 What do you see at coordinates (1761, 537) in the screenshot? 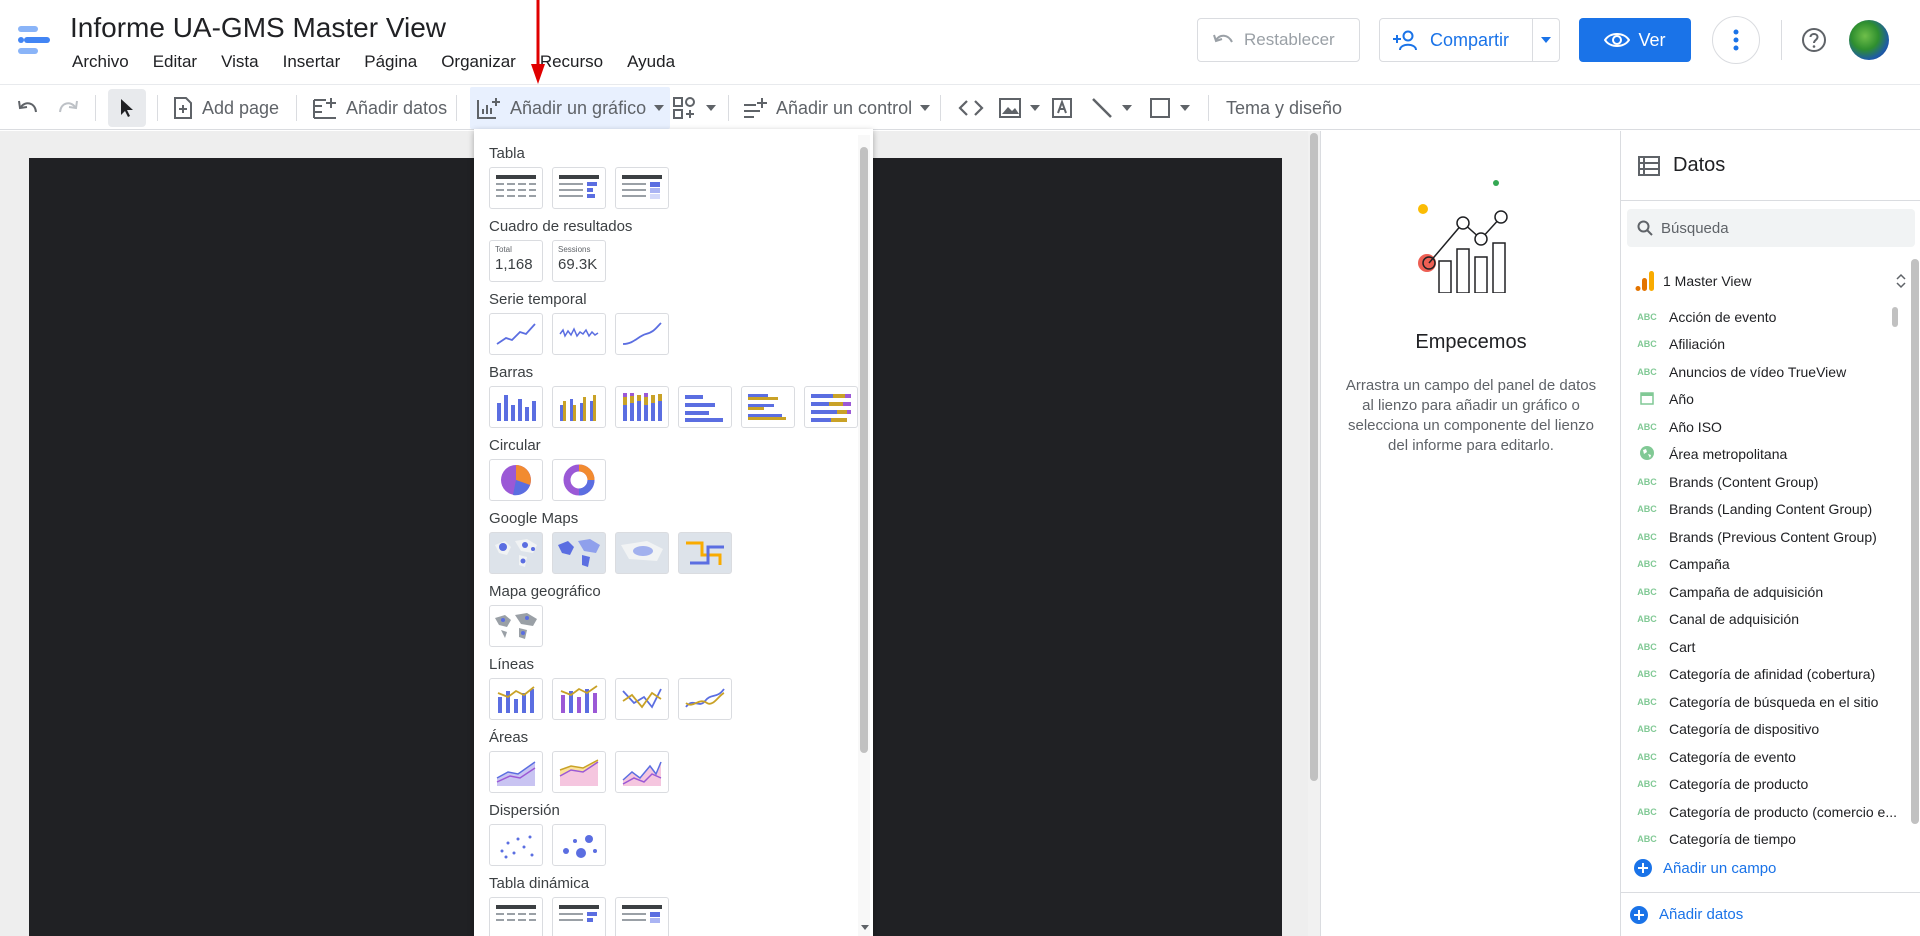
I see `field-item: ABC Brands (Previous Content Group)` at bounding box center [1761, 537].